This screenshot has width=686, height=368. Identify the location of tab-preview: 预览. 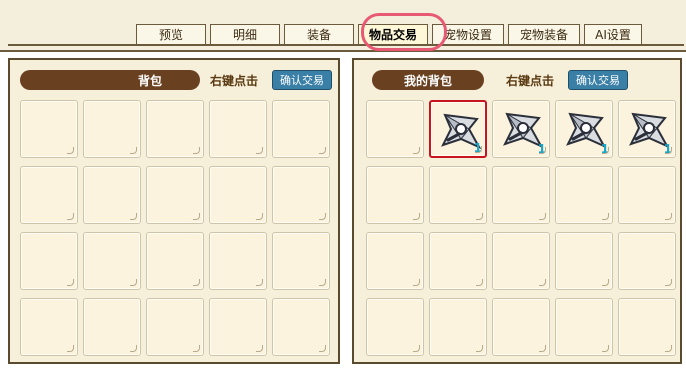
(171, 34).